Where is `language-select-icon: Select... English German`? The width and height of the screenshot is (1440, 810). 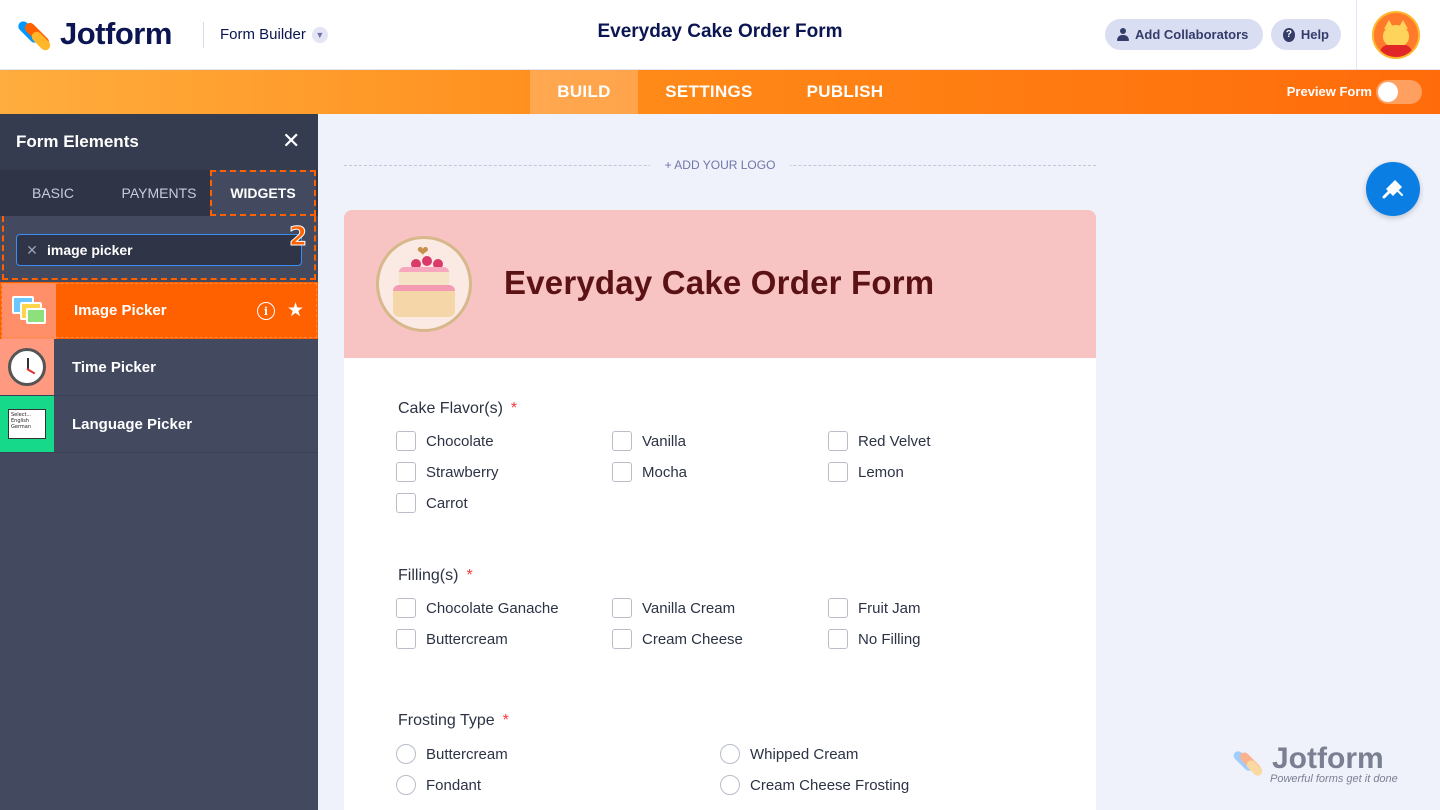 language-select-icon: Select... English German is located at coordinates (27, 424).